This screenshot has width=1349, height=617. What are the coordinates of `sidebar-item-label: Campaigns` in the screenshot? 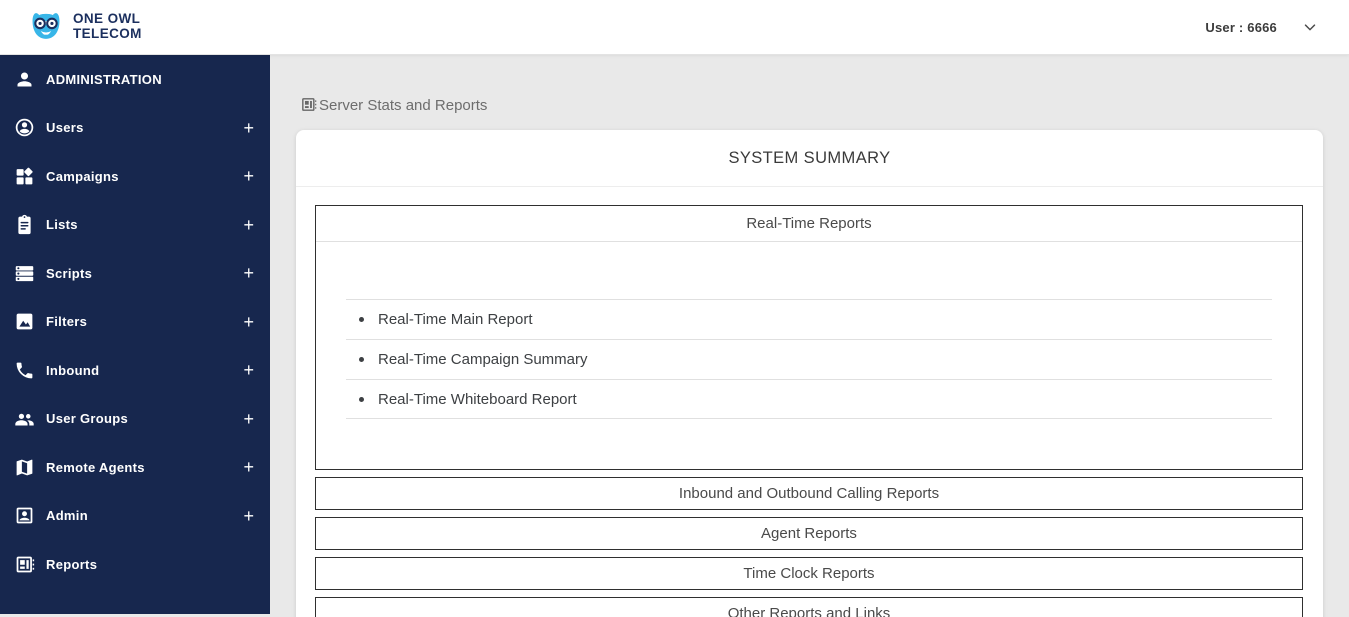 It's located at (82, 176).